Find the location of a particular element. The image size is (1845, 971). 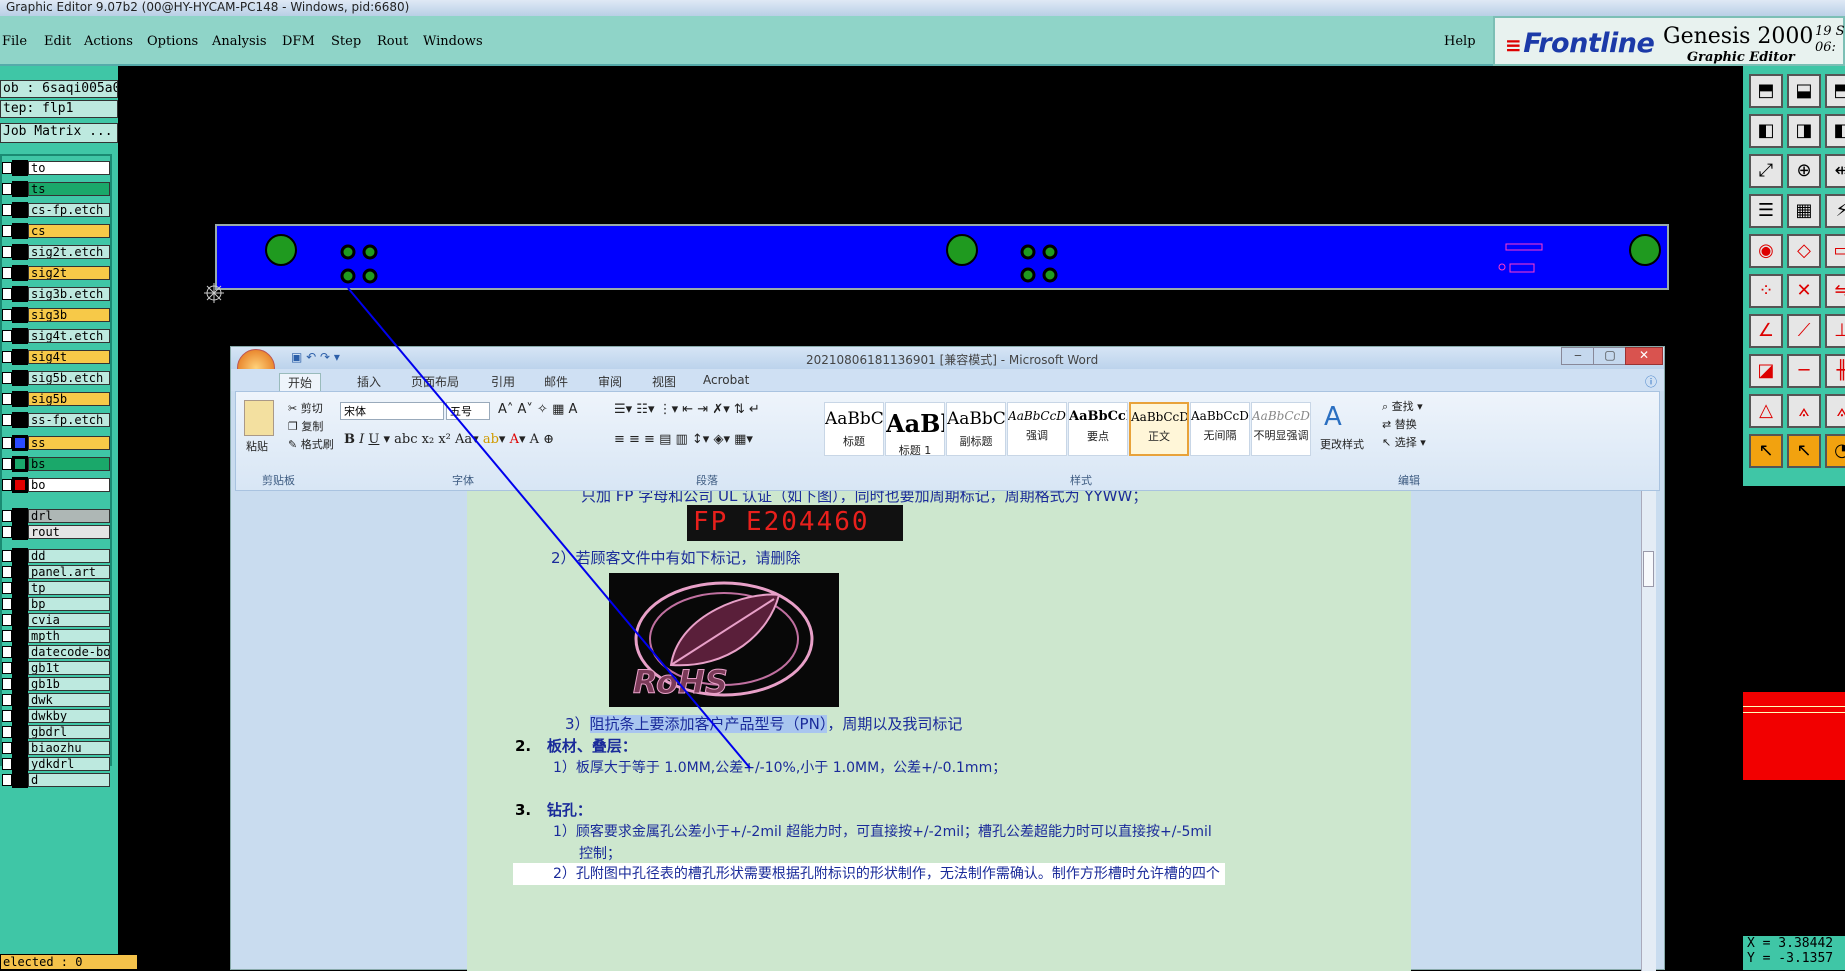

poly-tool-icon: ⟑ is located at coordinates (1804, 411).